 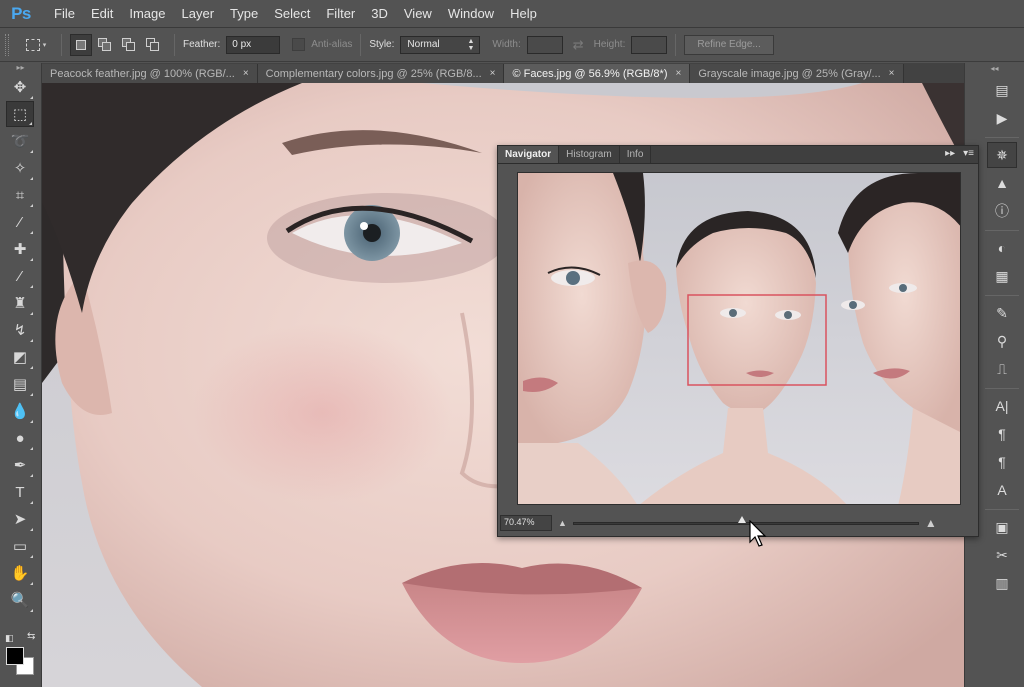 I want to click on menu-help: Help, so click(x=525, y=14).